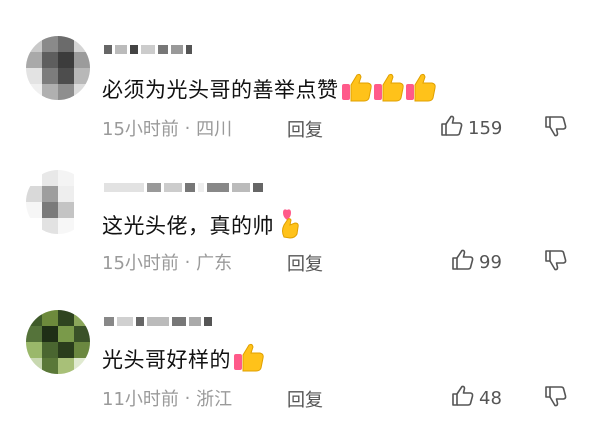  I want to click on like-button: 159, so click(471, 128).